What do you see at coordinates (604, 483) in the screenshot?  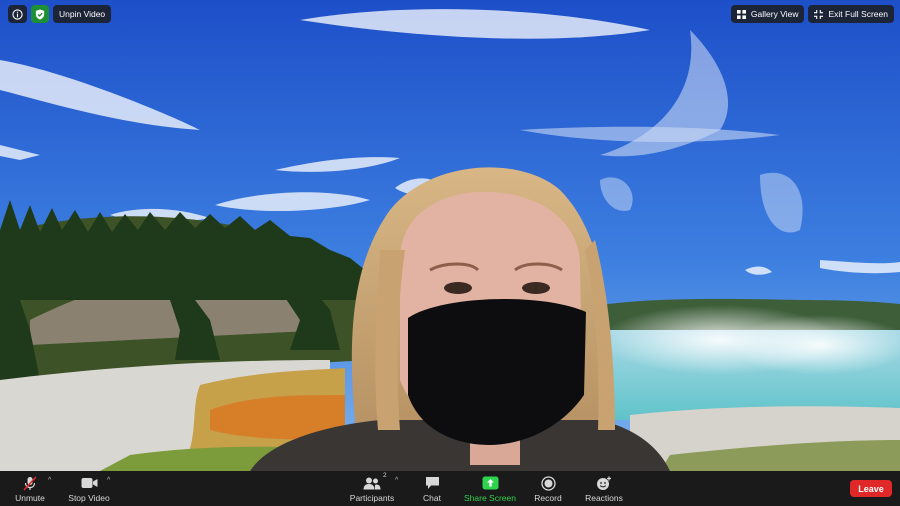 I see `emoji-reaction-icon` at bounding box center [604, 483].